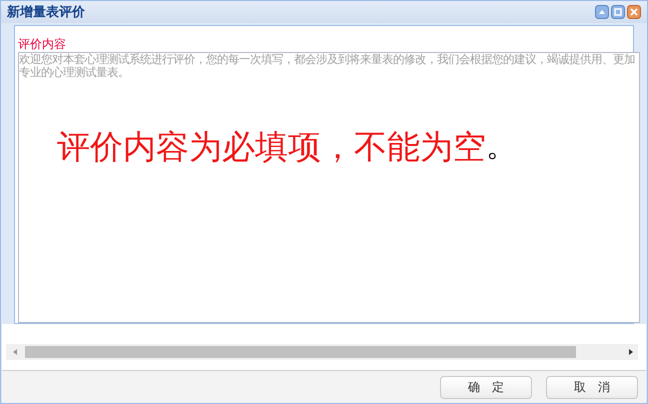 The image size is (648, 404). What do you see at coordinates (618, 12) in the screenshot?
I see `maximize-icon` at bounding box center [618, 12].